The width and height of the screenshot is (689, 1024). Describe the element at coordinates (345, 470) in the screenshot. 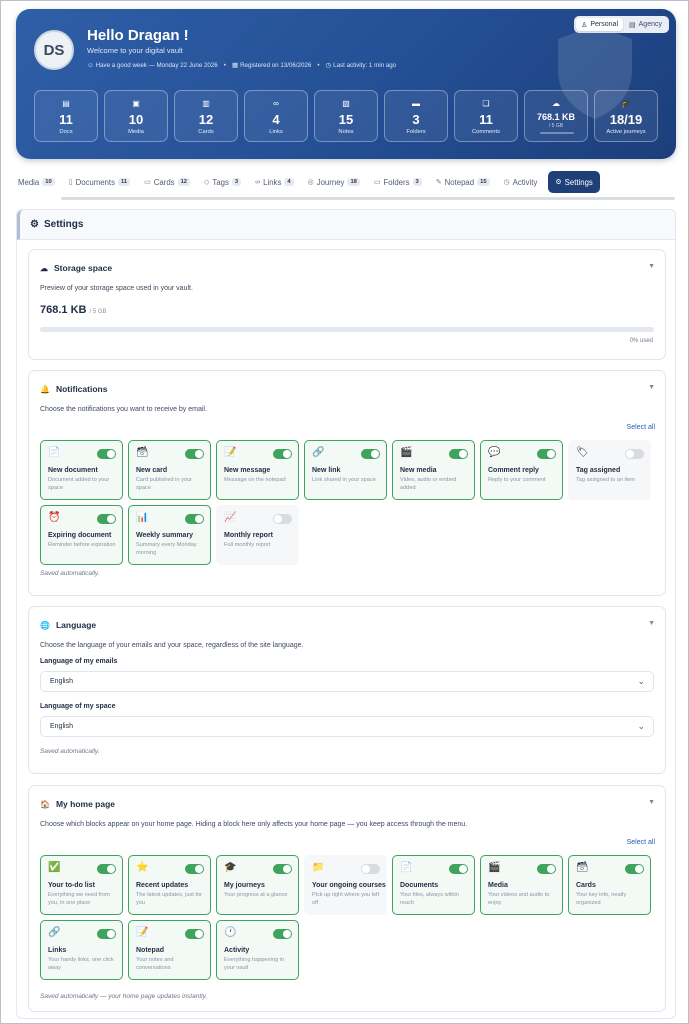

I see `notification-tile: 🔗 New link Link shared in your space` at that location.